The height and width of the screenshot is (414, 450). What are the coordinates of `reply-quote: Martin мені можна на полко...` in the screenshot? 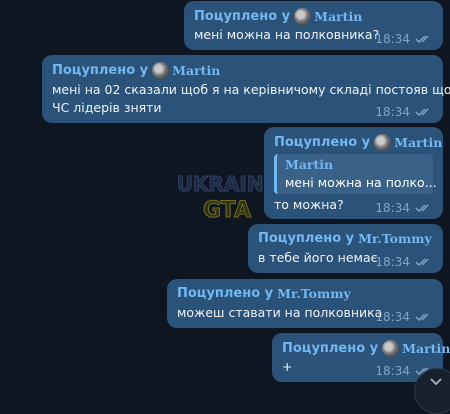 It's located at (355, 174).